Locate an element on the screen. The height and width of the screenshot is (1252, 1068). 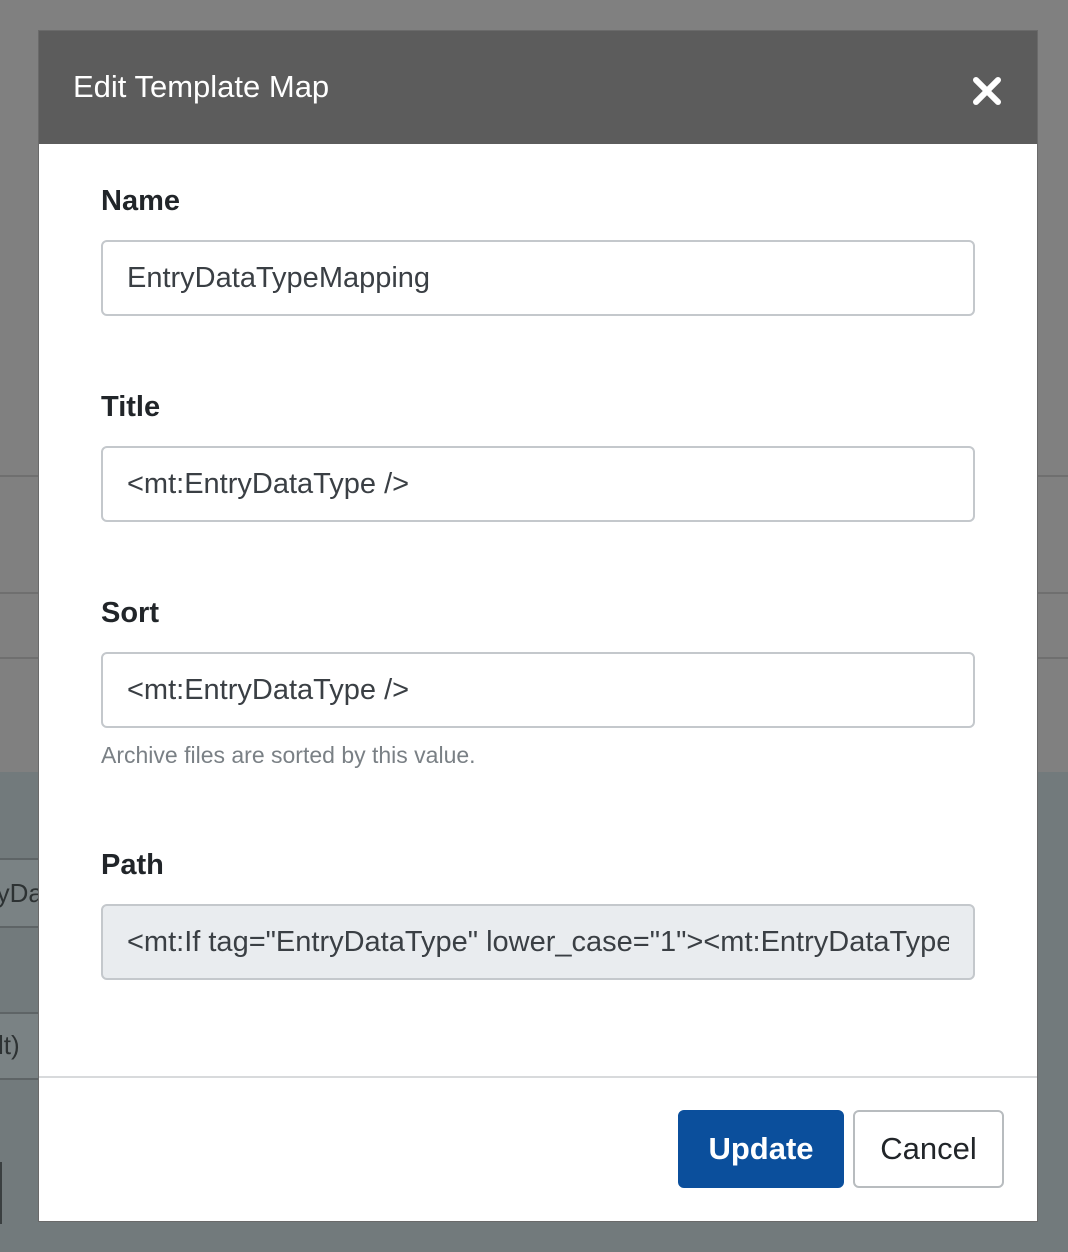
background-text: ryDa is located at coordinates (21, 893).